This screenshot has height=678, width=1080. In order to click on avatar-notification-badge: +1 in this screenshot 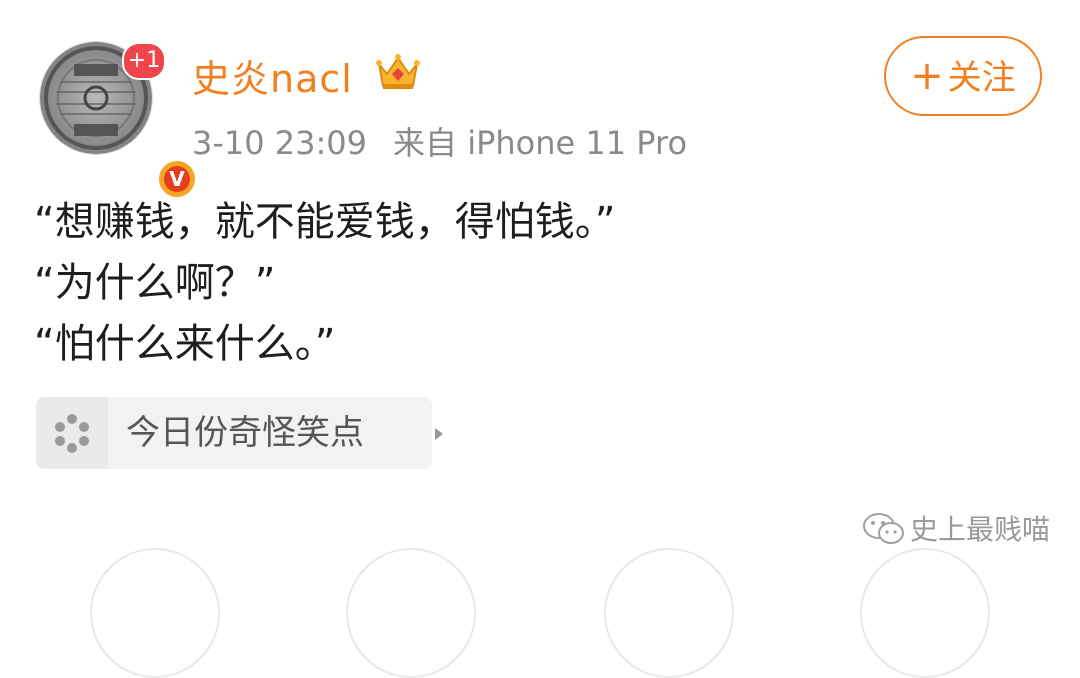, I will do `click(144, 61)`.